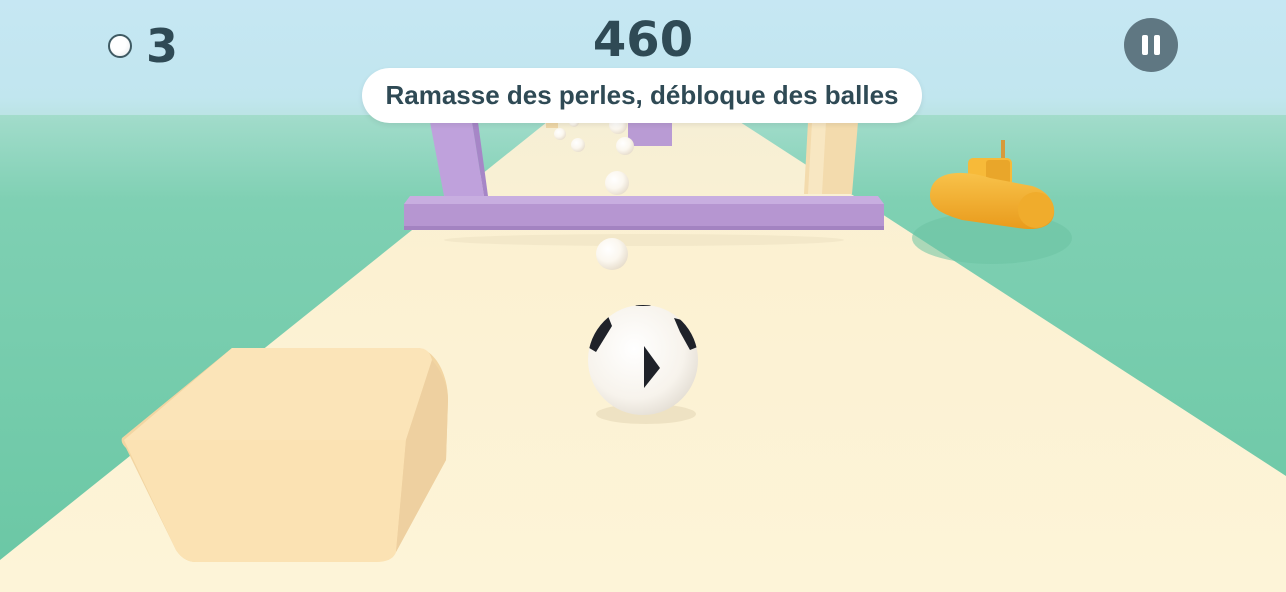  What do you see at coordinates (1157, 45) in the screenshot?
I see `pause-icon-bar` at bounding box center [1157, 45].